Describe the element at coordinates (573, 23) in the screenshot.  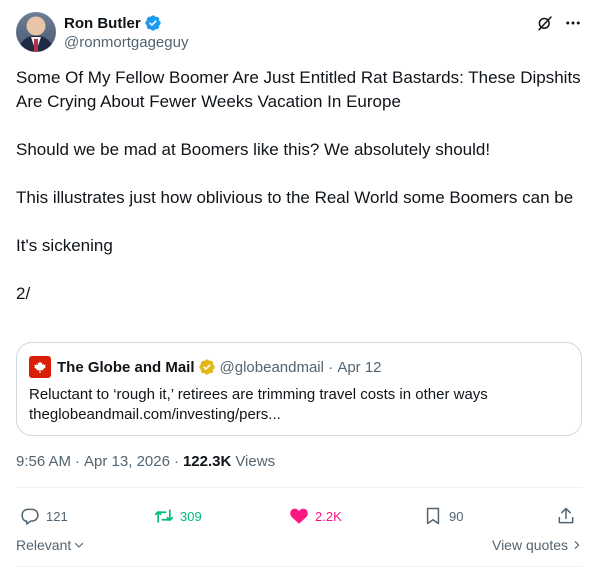
I see `more-options-icon` at that location.